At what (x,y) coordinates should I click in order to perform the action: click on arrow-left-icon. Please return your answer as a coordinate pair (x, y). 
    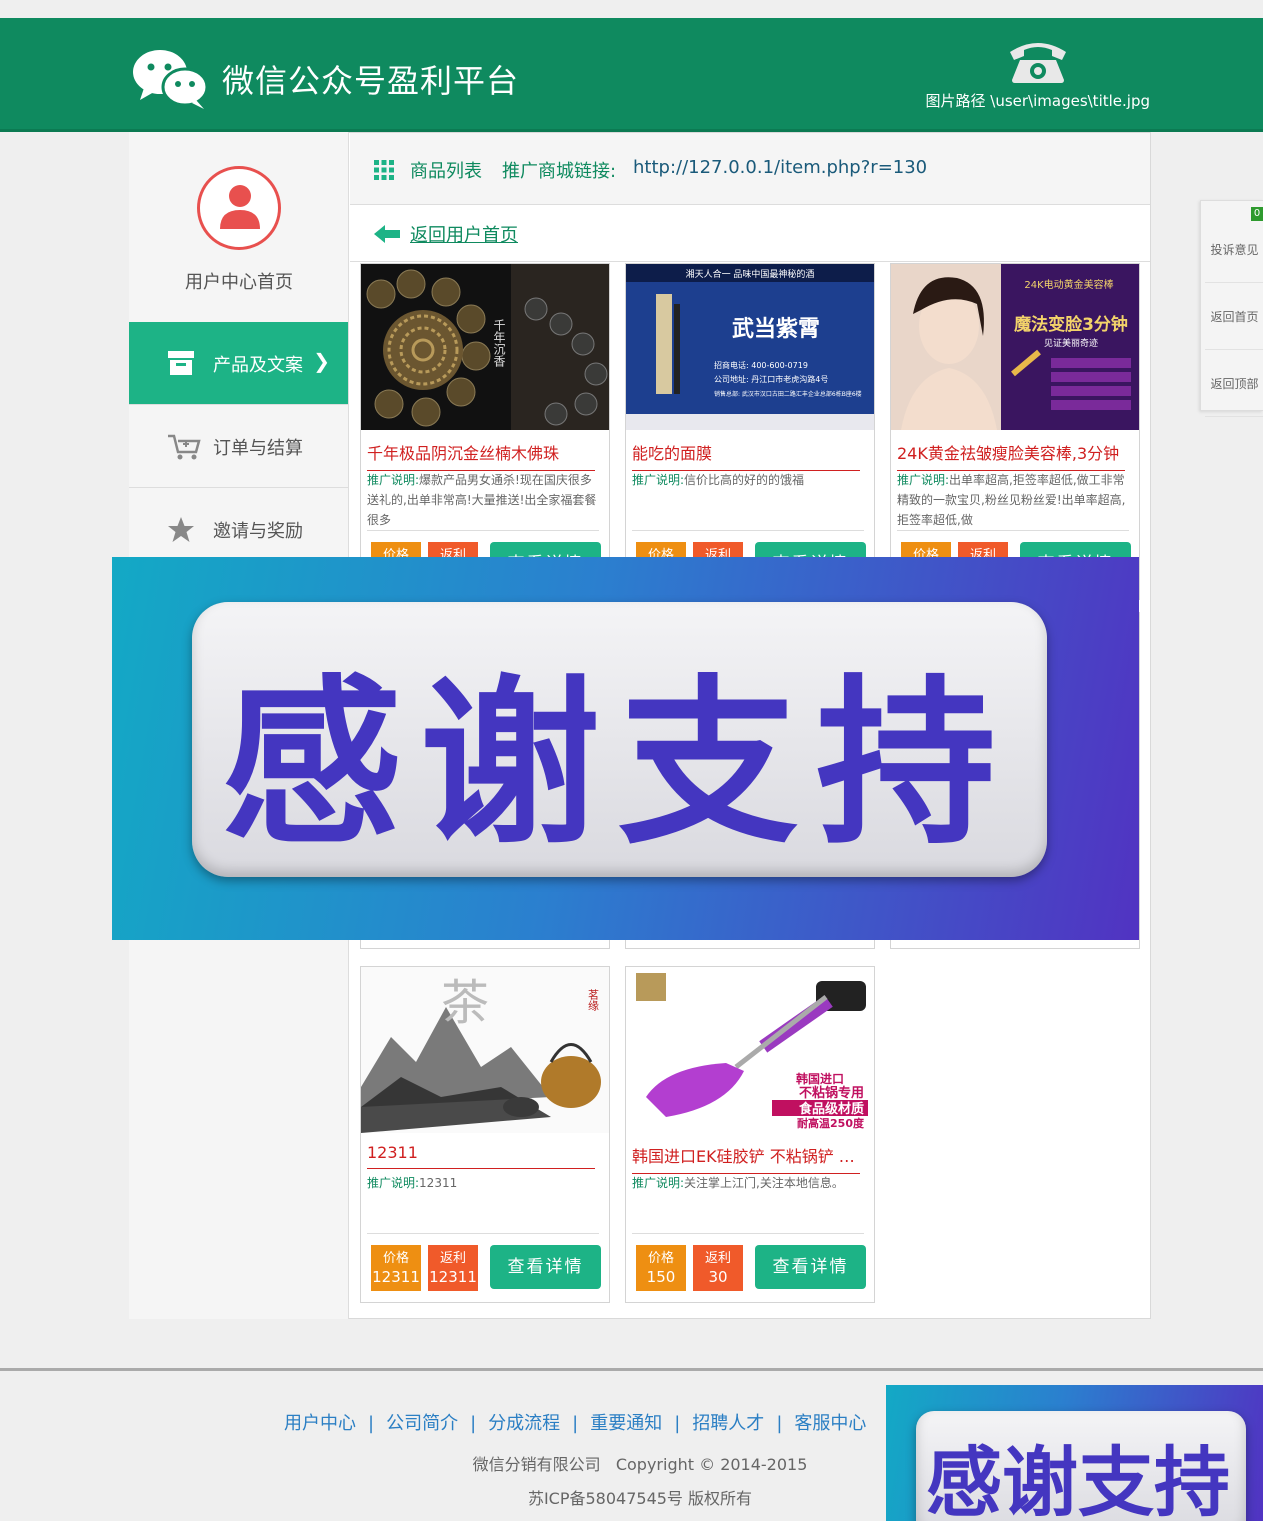
    Looking at the image, I should click on (387, 234).